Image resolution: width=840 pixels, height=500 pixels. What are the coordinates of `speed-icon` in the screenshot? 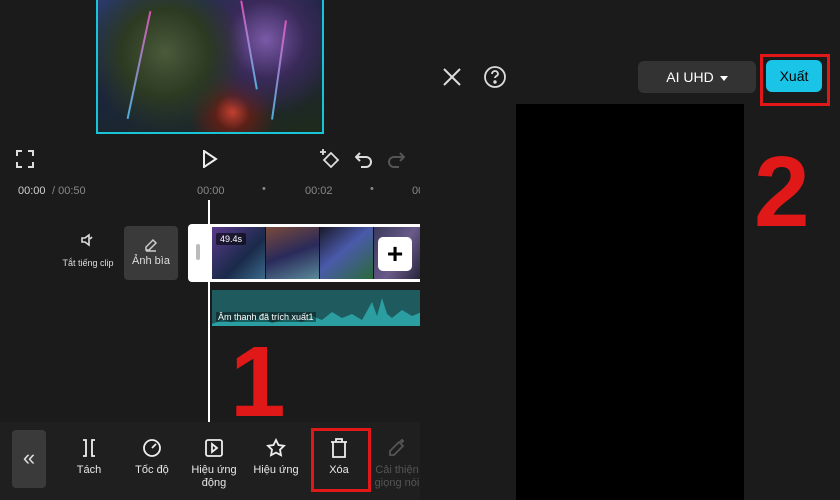 It's located at (152, 448).